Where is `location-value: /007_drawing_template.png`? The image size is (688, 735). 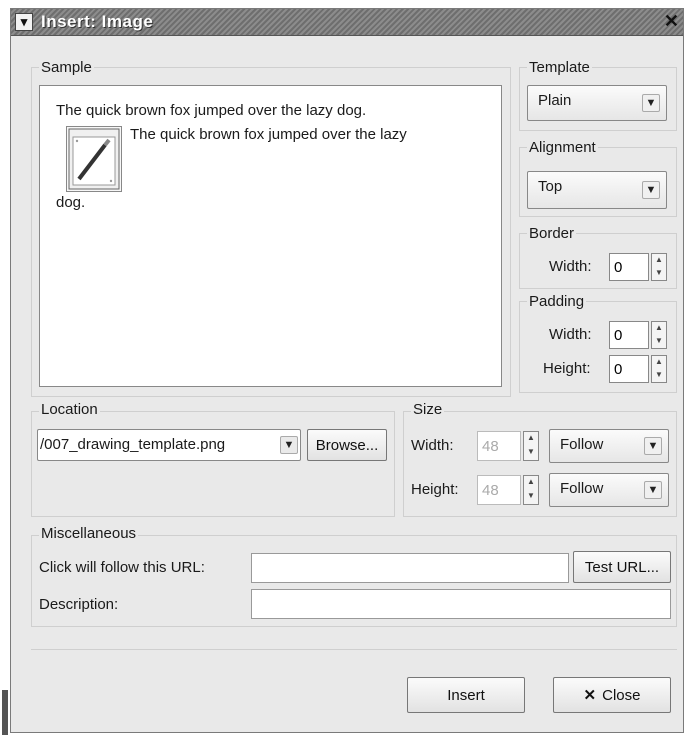 location-value: /007_drawing_template.png is located at coordinates (154, 444).